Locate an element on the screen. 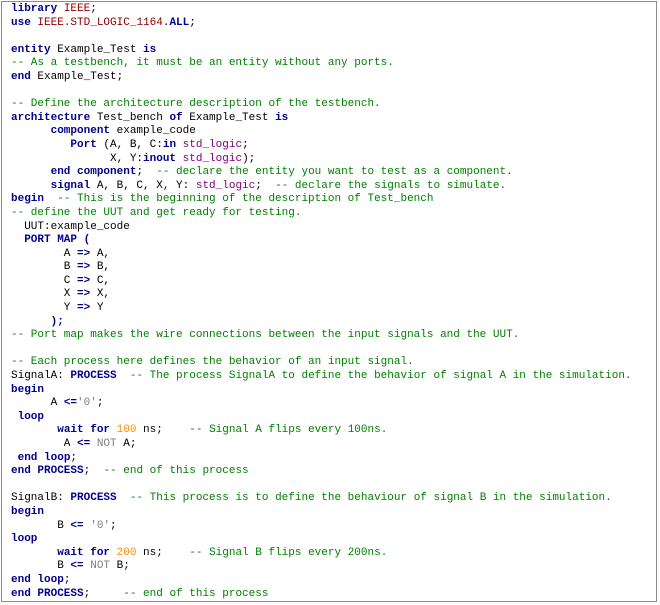 This screenshot has height=605, width=660. code-text: example_code is located at coordinates (153, 131).